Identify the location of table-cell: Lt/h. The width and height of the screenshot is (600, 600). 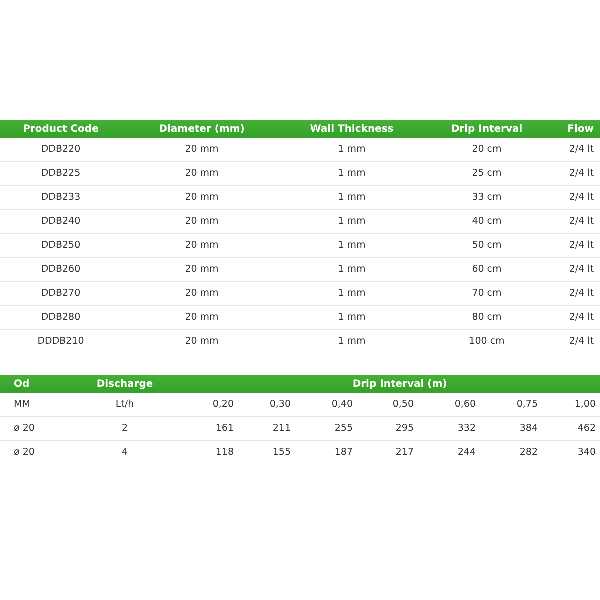
(125, 405).